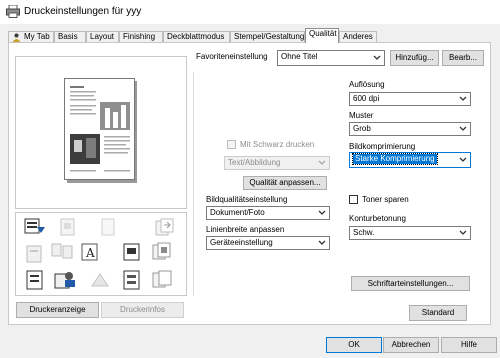  What do you see at coordinates (410, 233) in the screenshot?
I see `contour-select: Schw.` at bounding box center [410, 233].